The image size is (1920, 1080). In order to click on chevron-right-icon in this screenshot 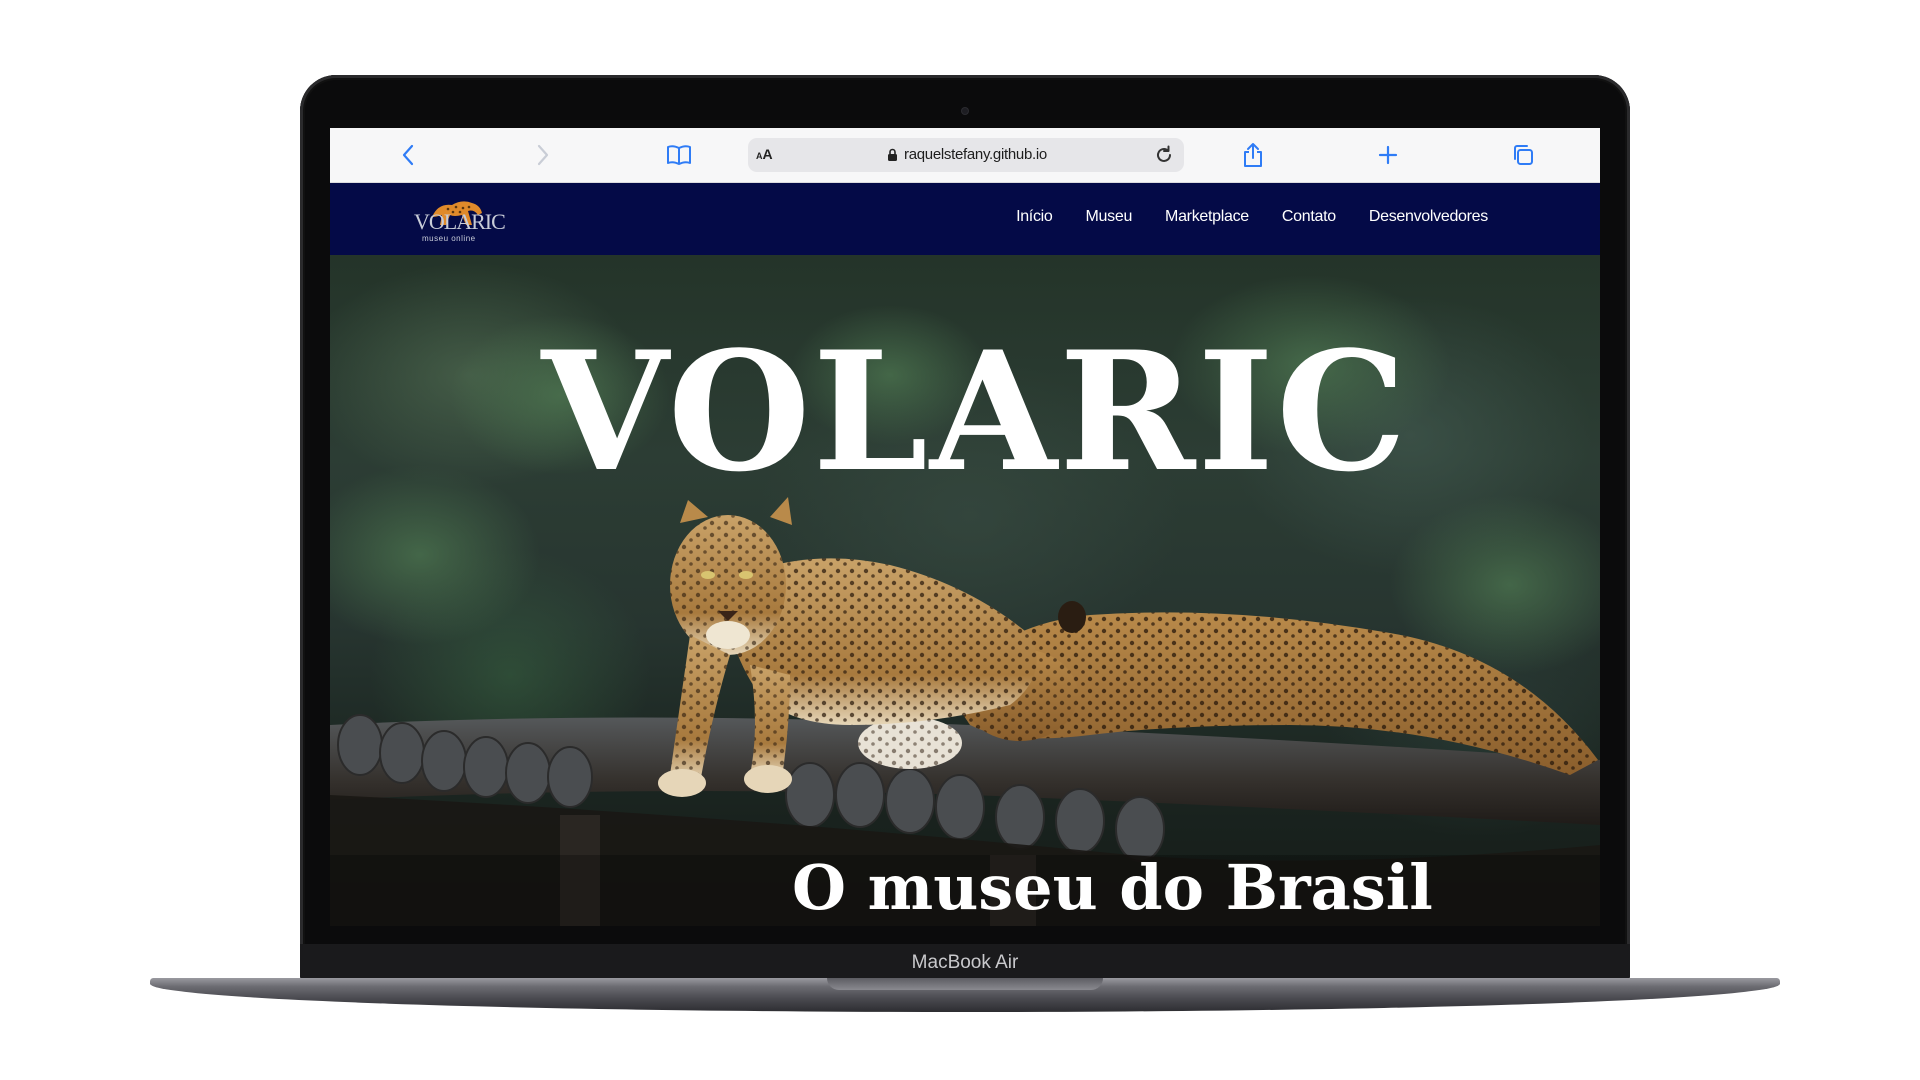, I will do `click(543, 155)`.